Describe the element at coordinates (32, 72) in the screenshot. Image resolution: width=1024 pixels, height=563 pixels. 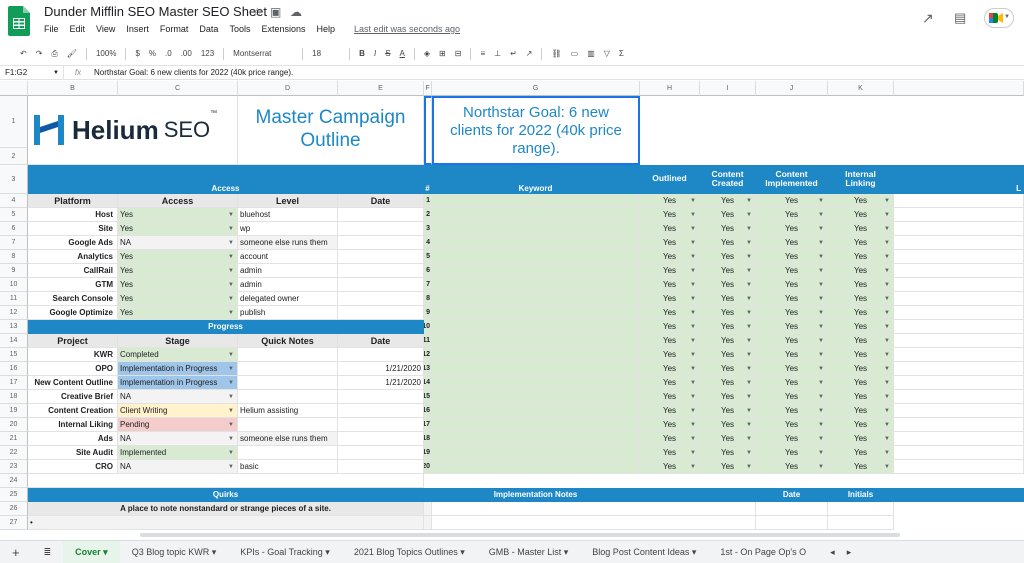
I see `name-box: F1:G2 ▼` at that location.